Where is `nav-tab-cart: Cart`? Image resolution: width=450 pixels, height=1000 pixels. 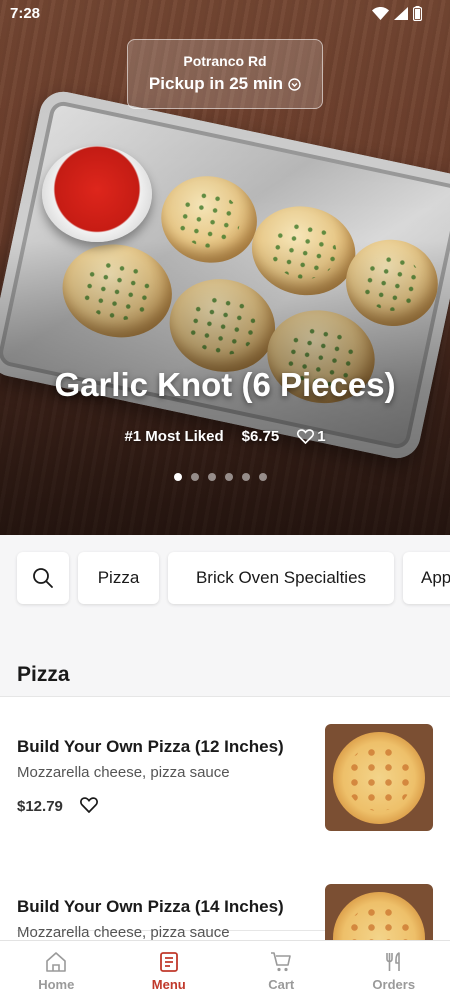 nav-tab-cart: Cart is located at coordinates (281, 970).